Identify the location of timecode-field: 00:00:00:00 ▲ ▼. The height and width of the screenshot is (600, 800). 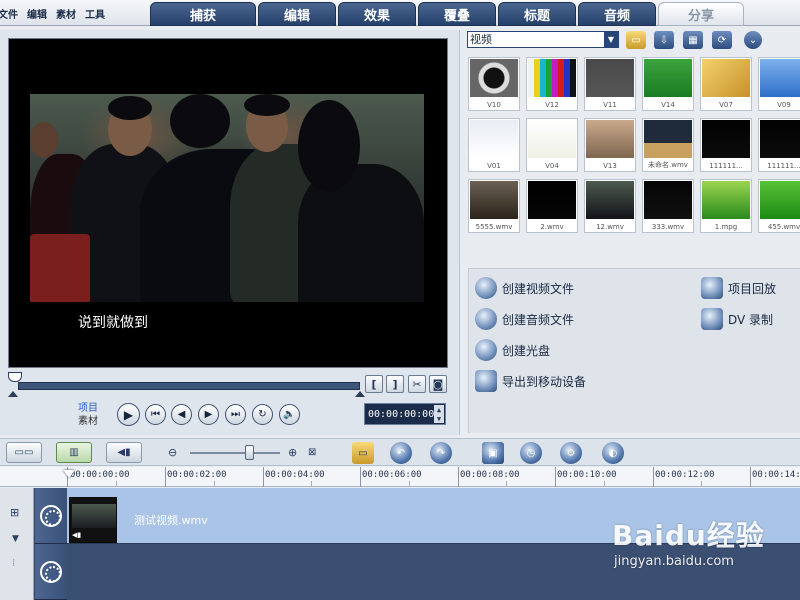
(405, 414).